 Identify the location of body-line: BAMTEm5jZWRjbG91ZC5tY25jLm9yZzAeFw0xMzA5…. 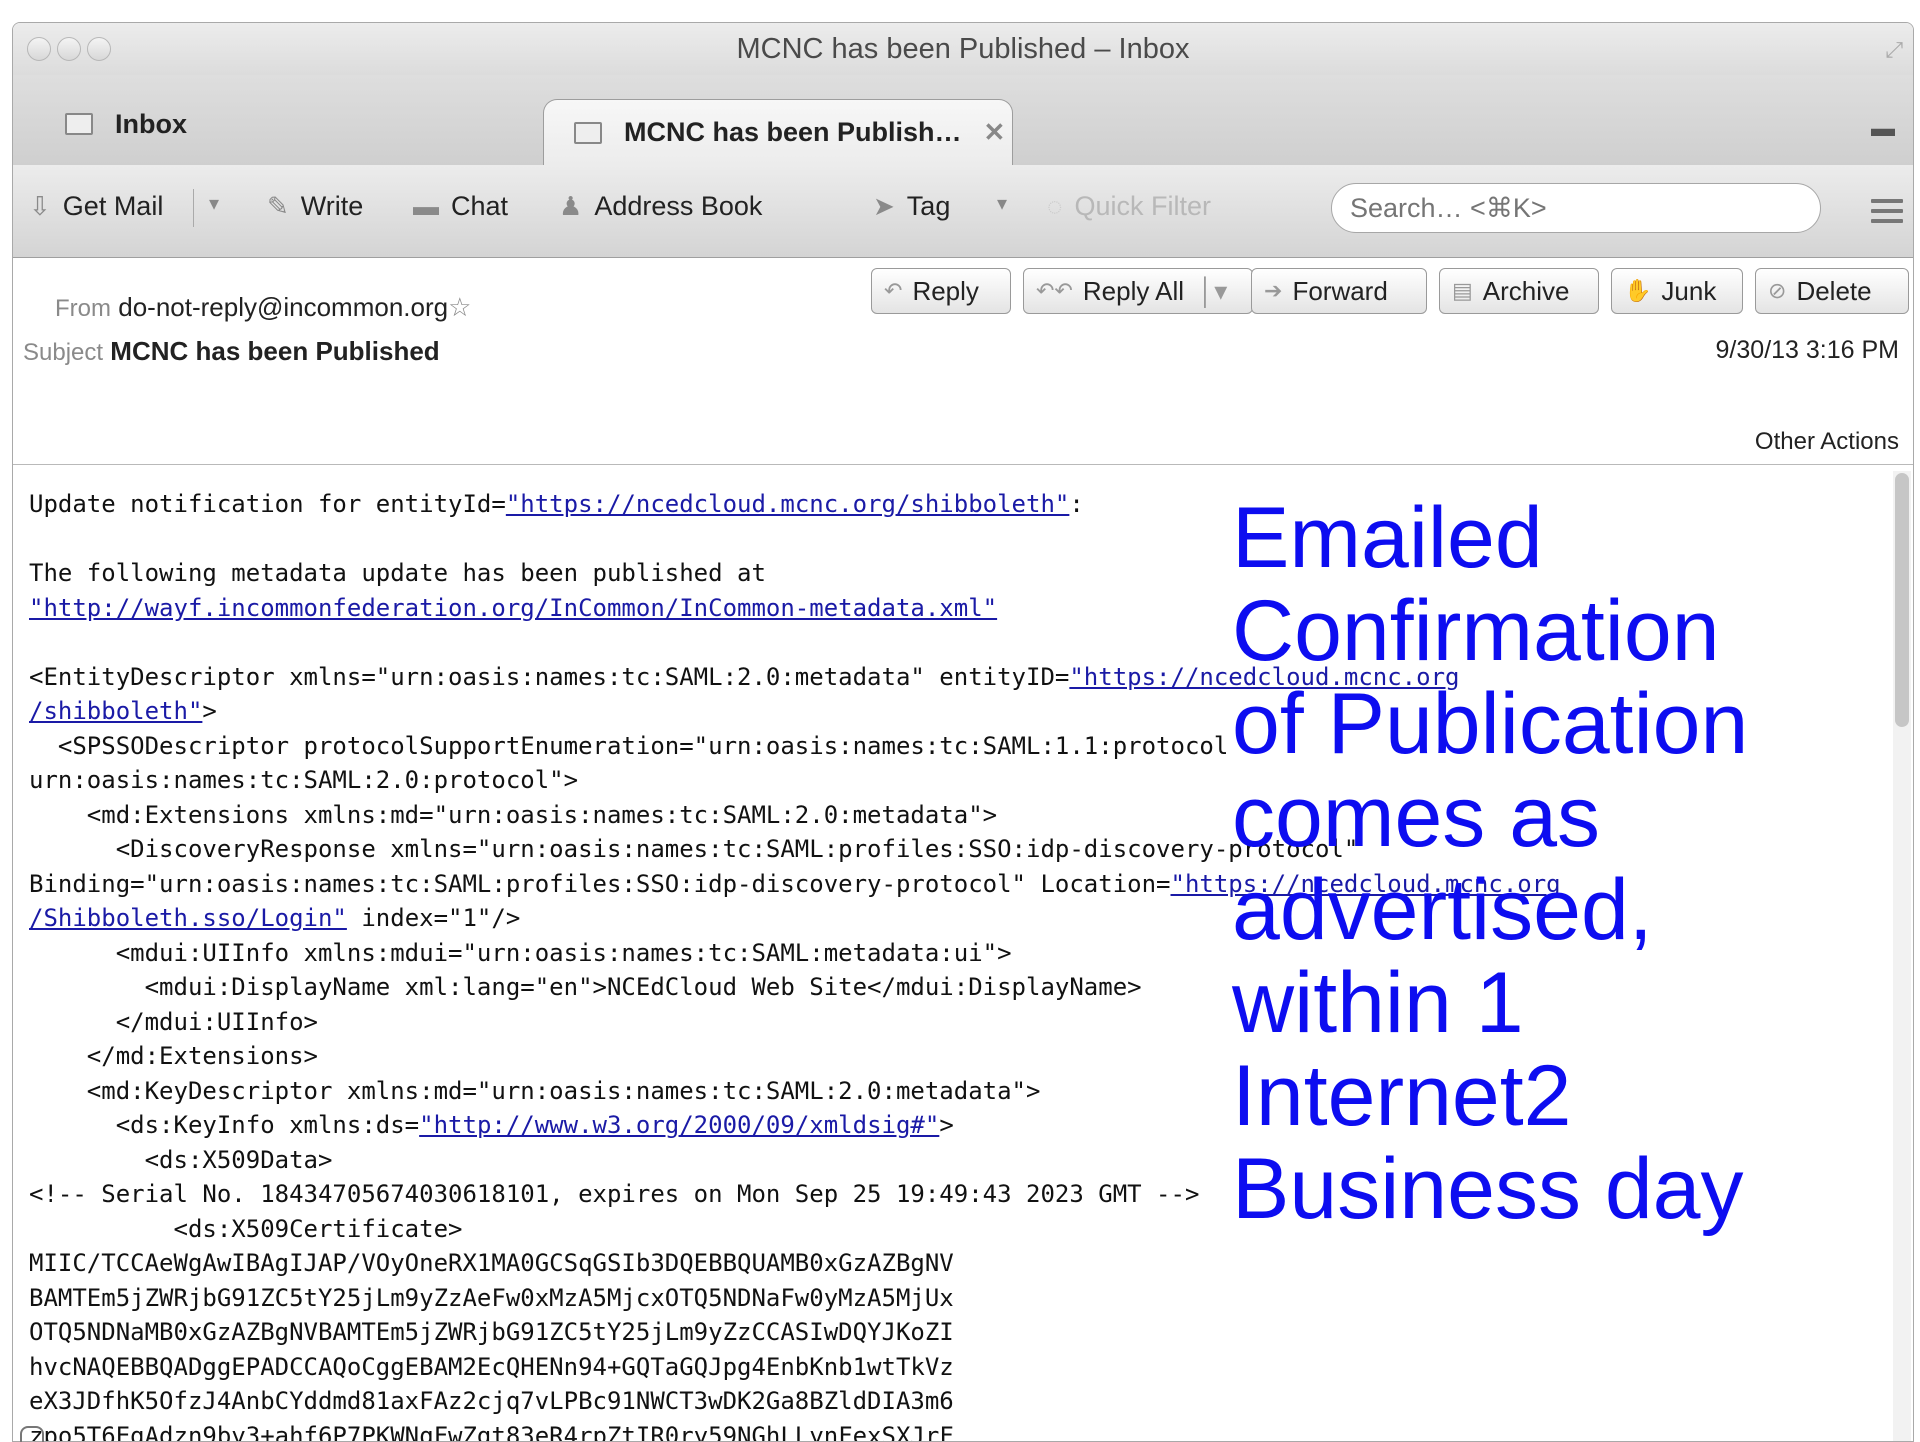
(491, 1297).